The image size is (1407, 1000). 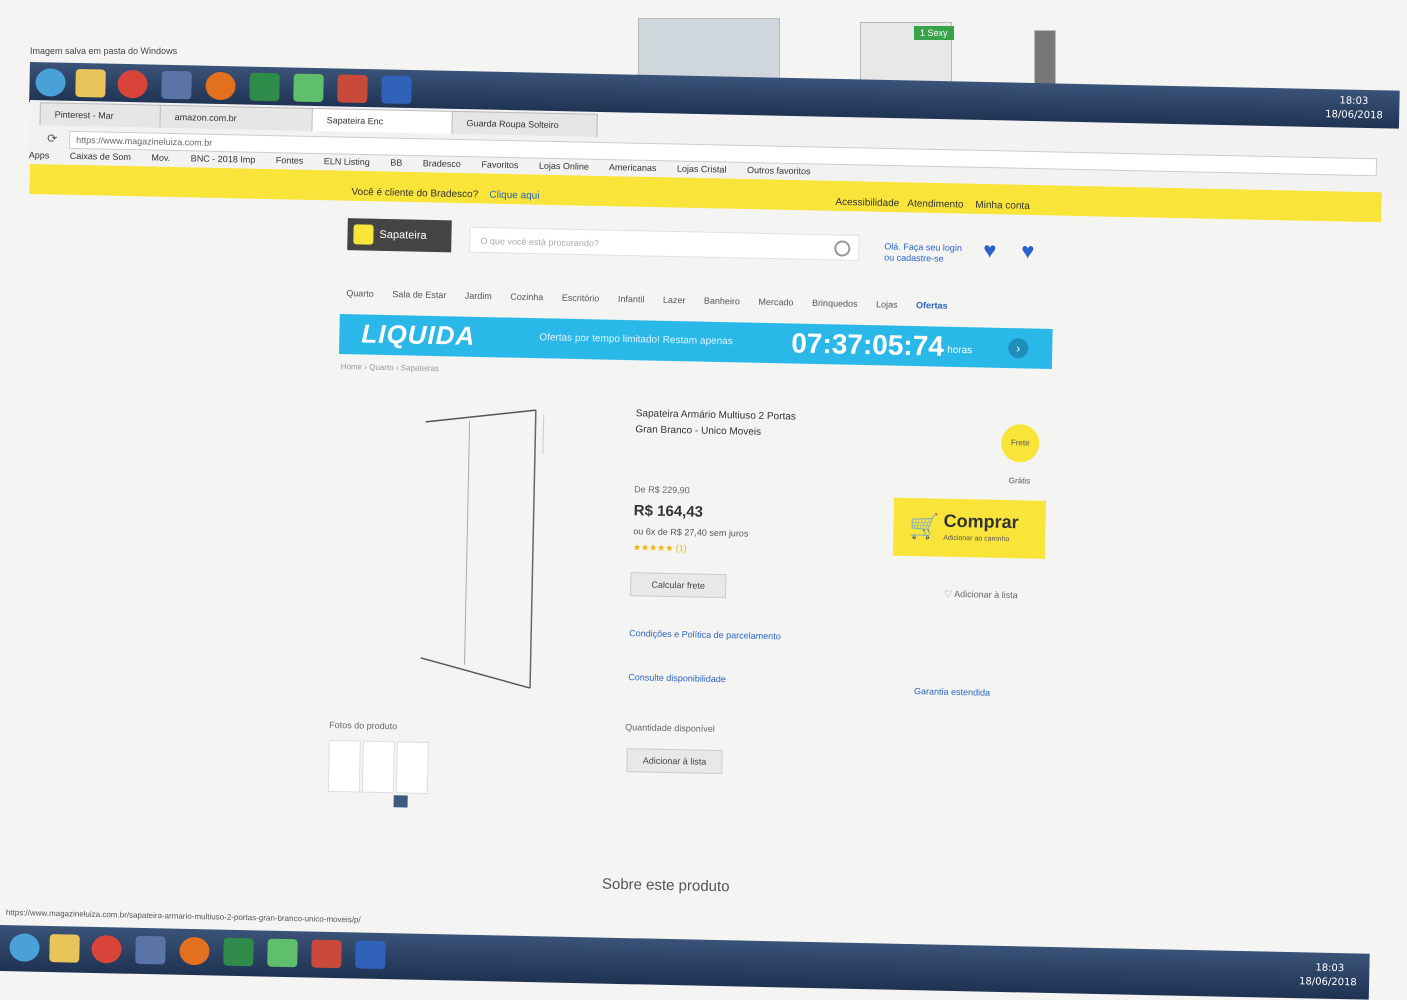 I want to click on nav-item: Infantil, so click(x=631, y=299).